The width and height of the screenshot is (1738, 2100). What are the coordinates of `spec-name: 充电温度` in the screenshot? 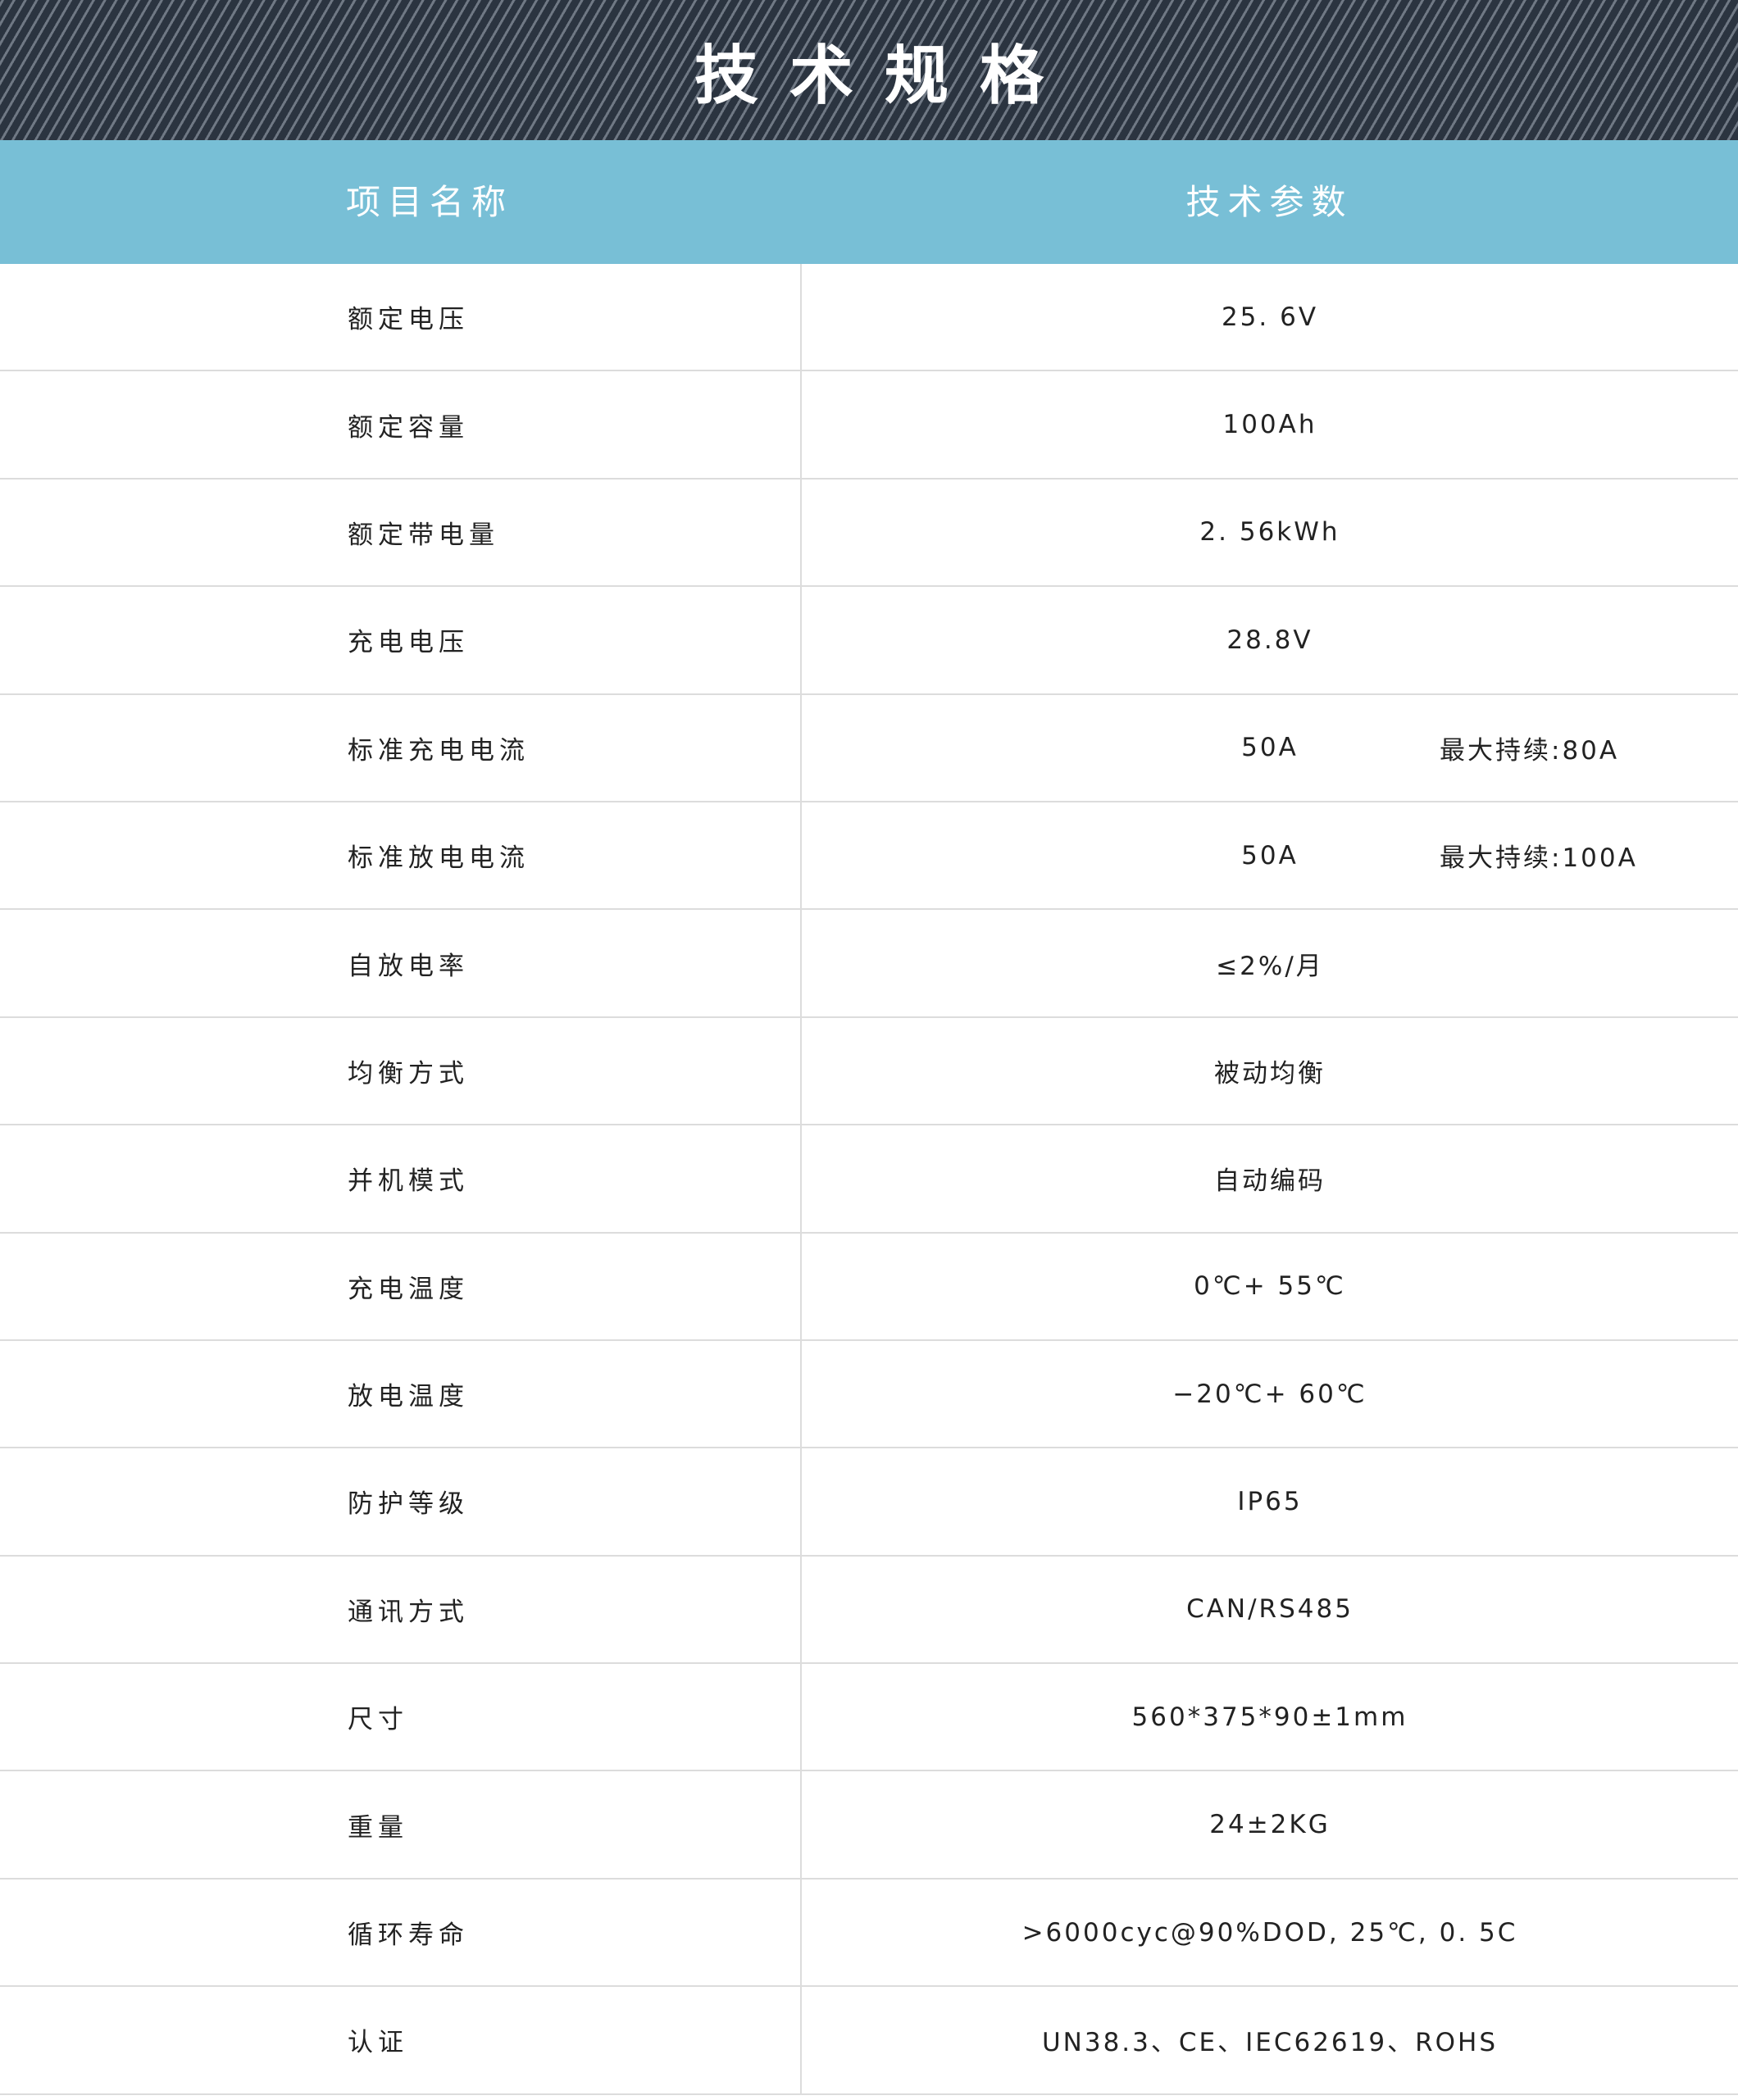 It's located at (408, 1289).